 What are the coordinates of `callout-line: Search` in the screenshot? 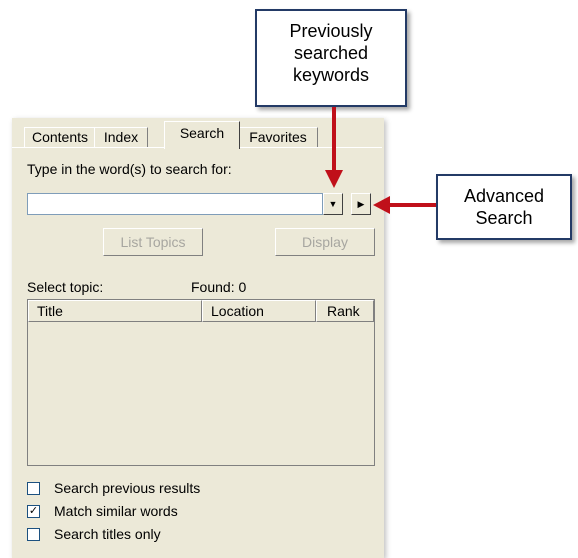 It's located at (504, 218).